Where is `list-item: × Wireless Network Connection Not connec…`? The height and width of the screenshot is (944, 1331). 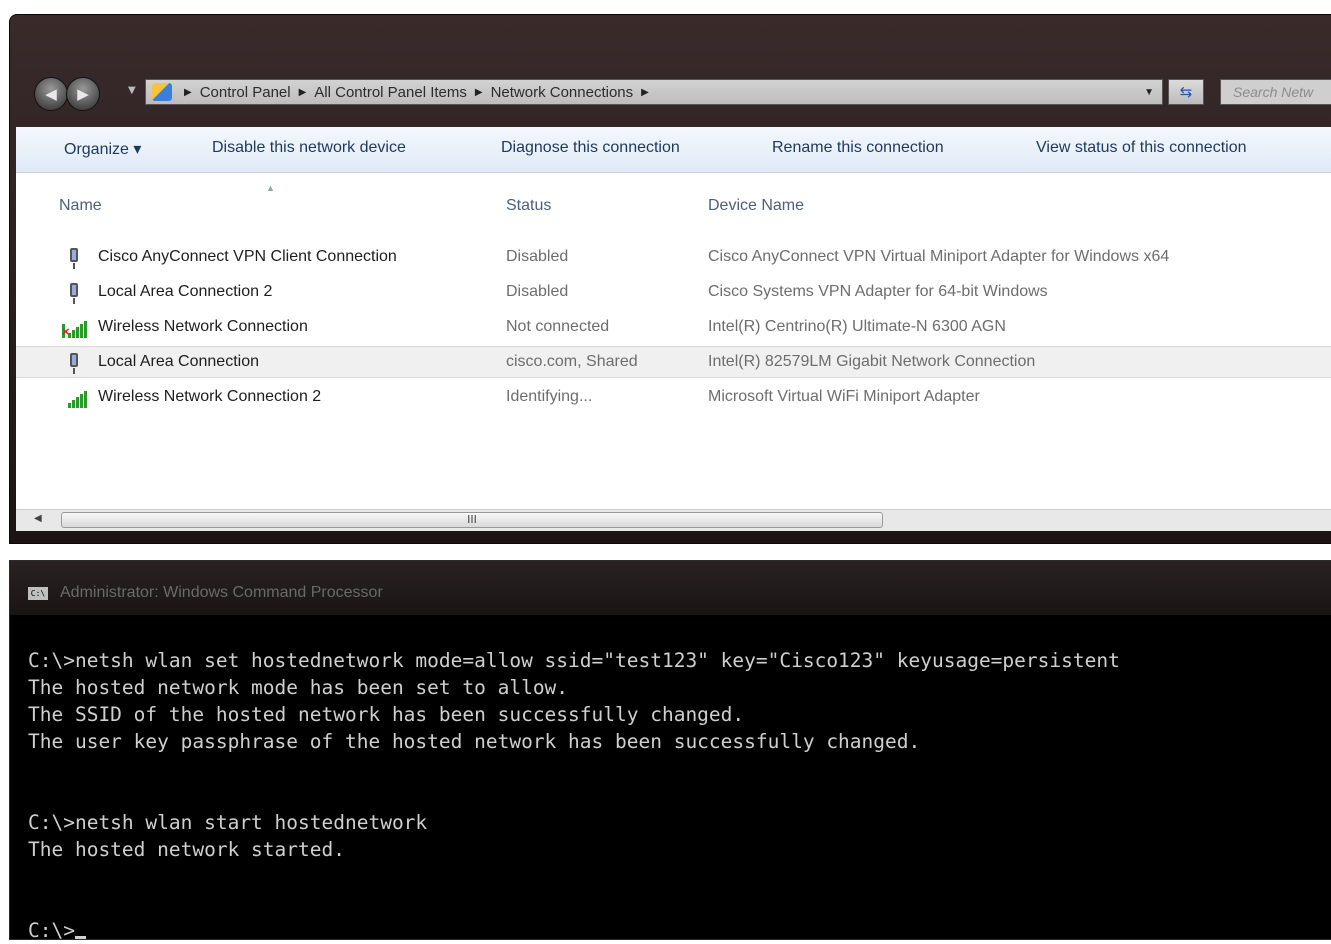
list-item: × Wireless Network Connection Not connec… is located at coordinates (673, 328).